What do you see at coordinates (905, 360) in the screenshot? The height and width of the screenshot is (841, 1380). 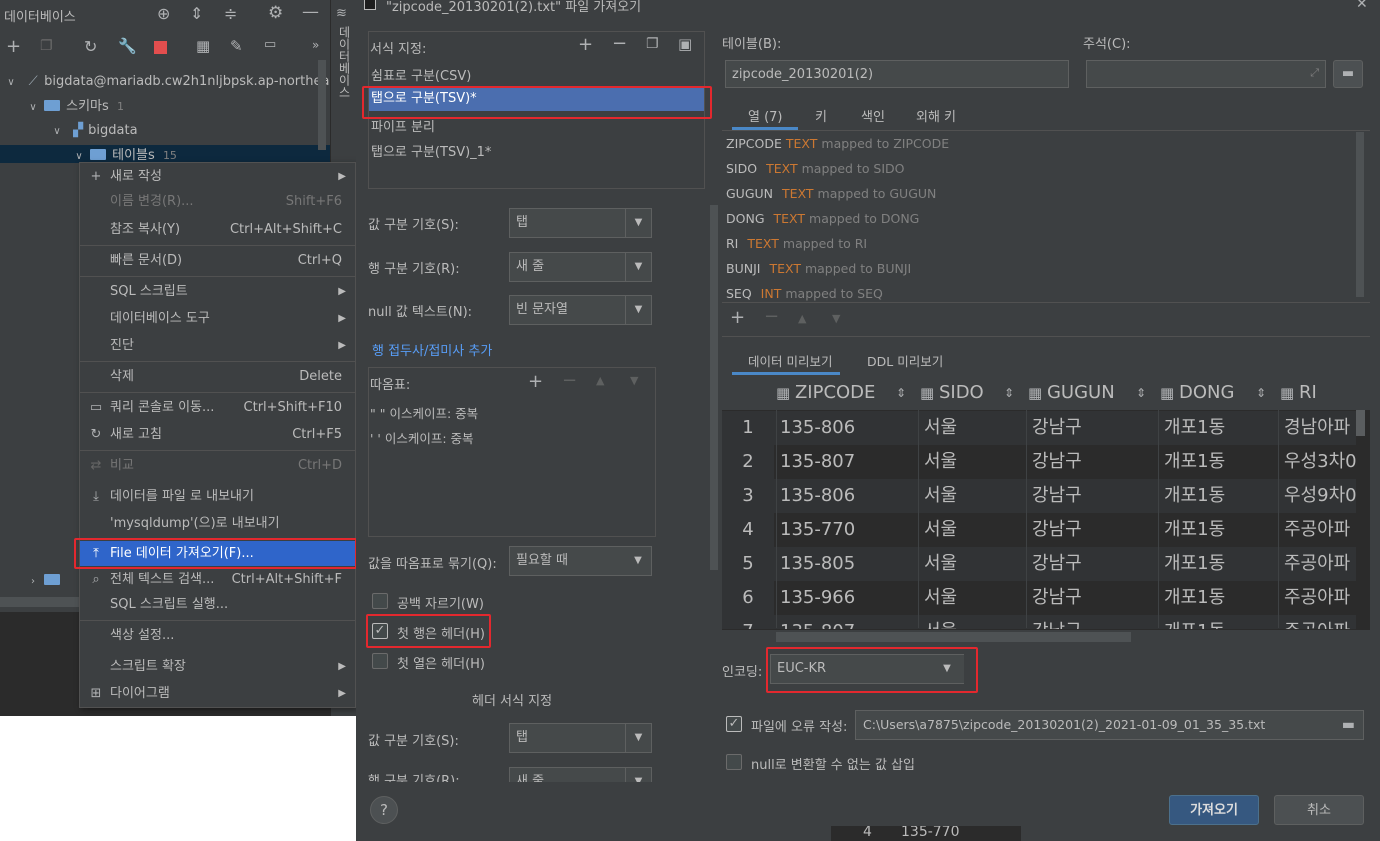 I see `tab-ddl-preview: DDL 미리보기` at bounding box center [905, 360].